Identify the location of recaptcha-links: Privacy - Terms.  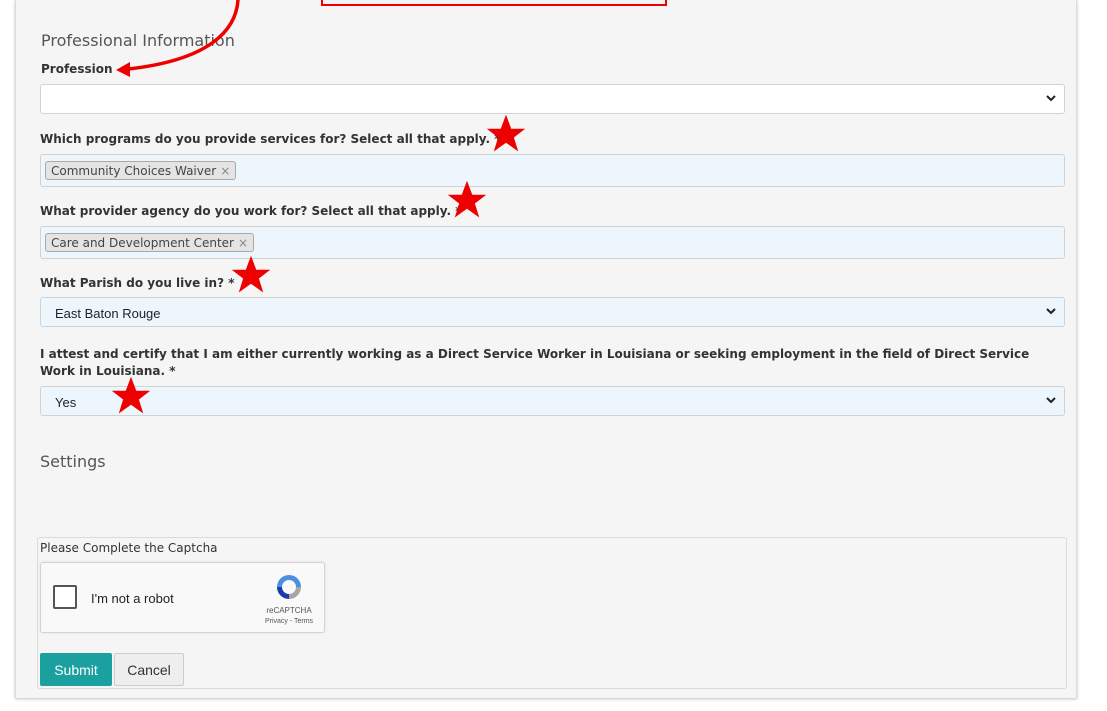
(289, 621).